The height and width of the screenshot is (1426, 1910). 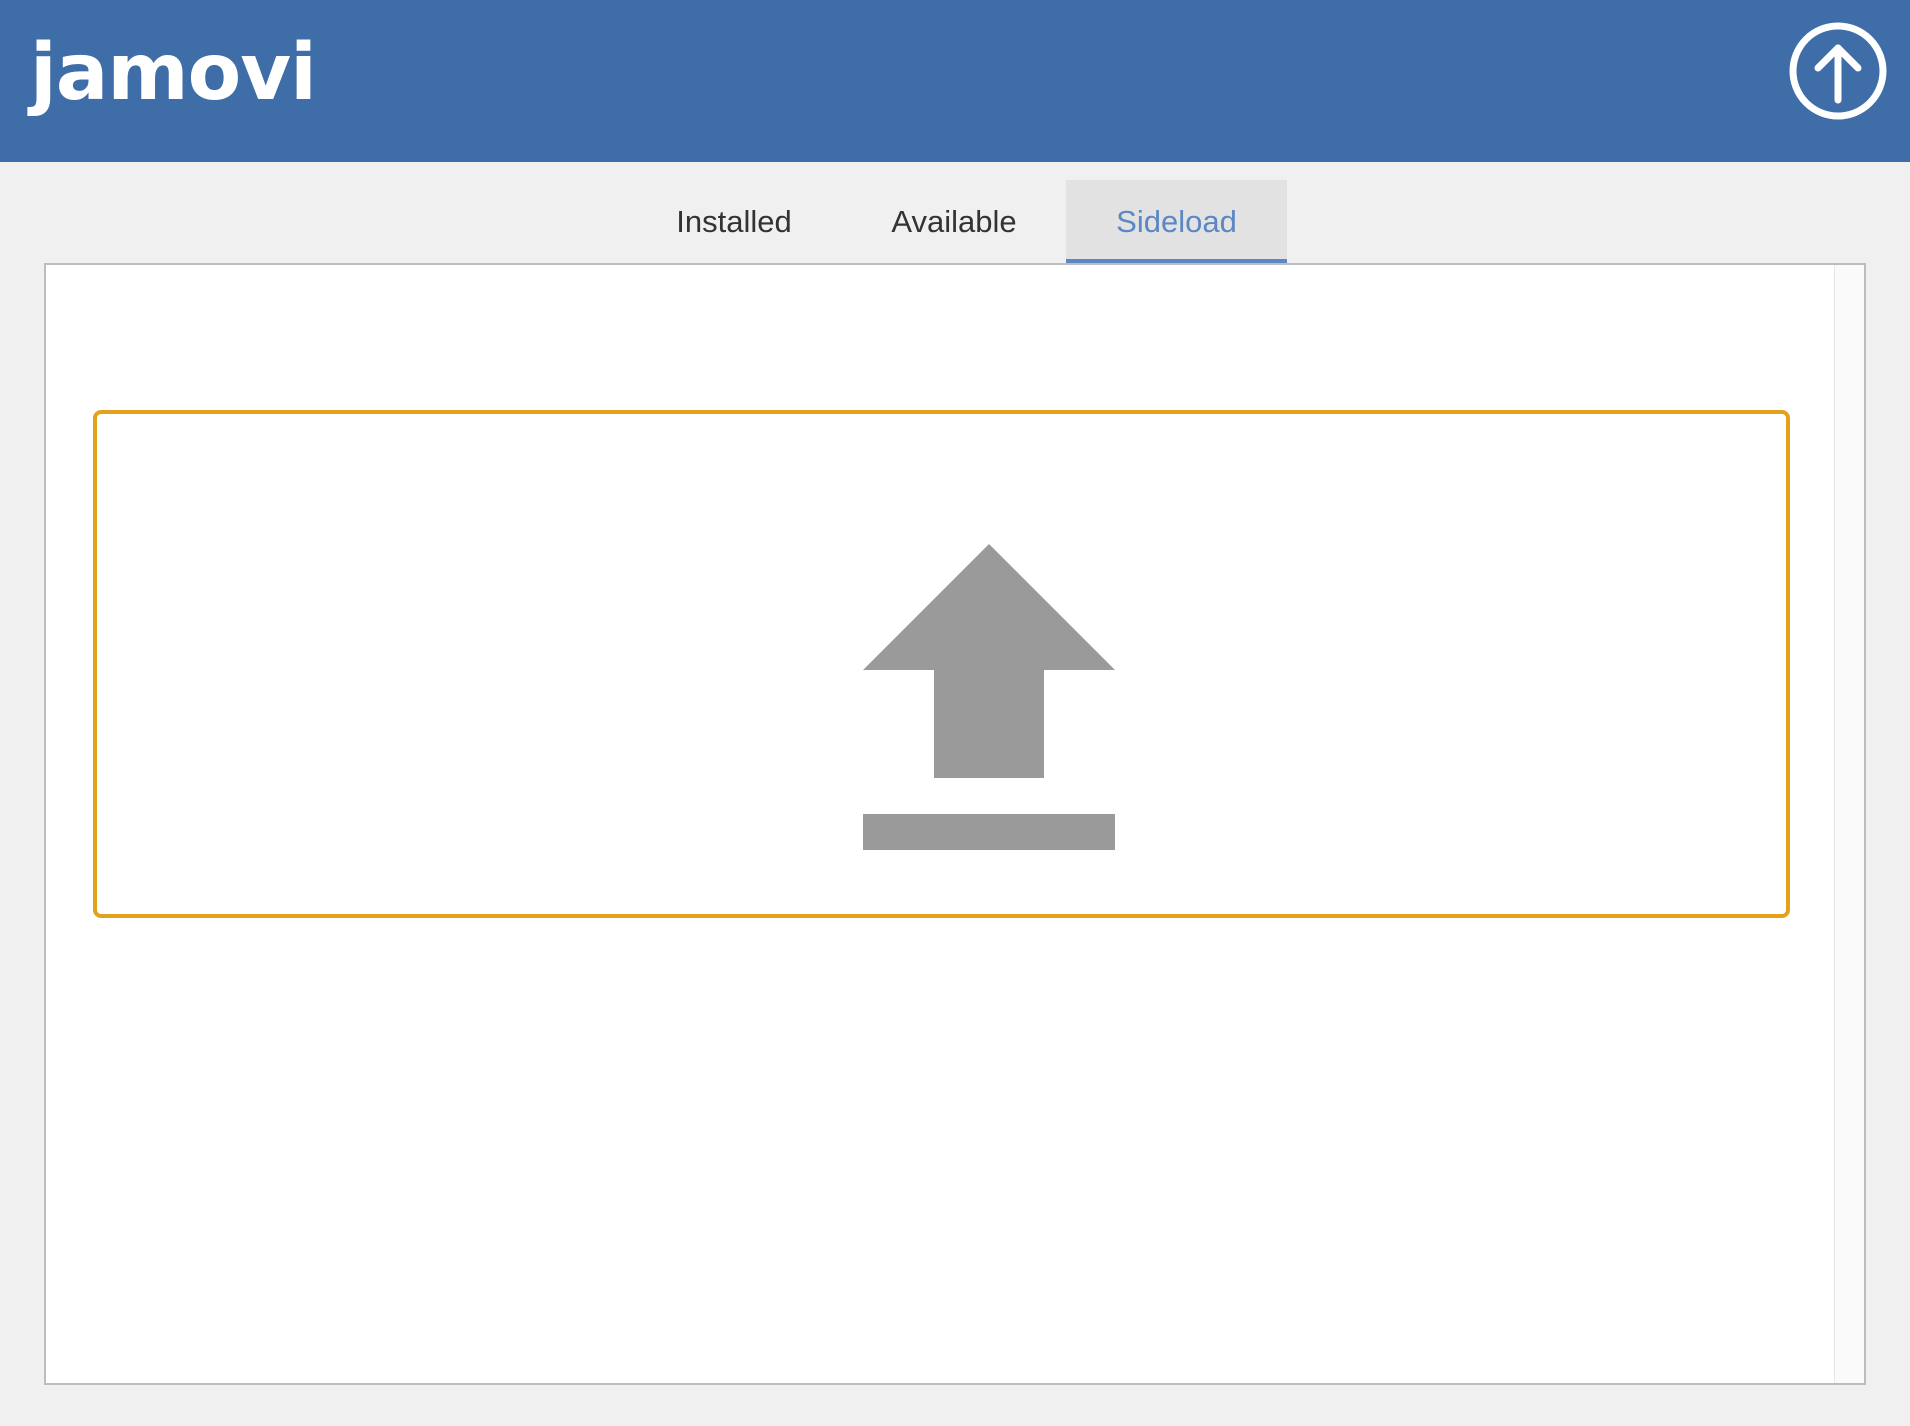 I want to click on scrollbar-track, so click(x=1849, y=824).